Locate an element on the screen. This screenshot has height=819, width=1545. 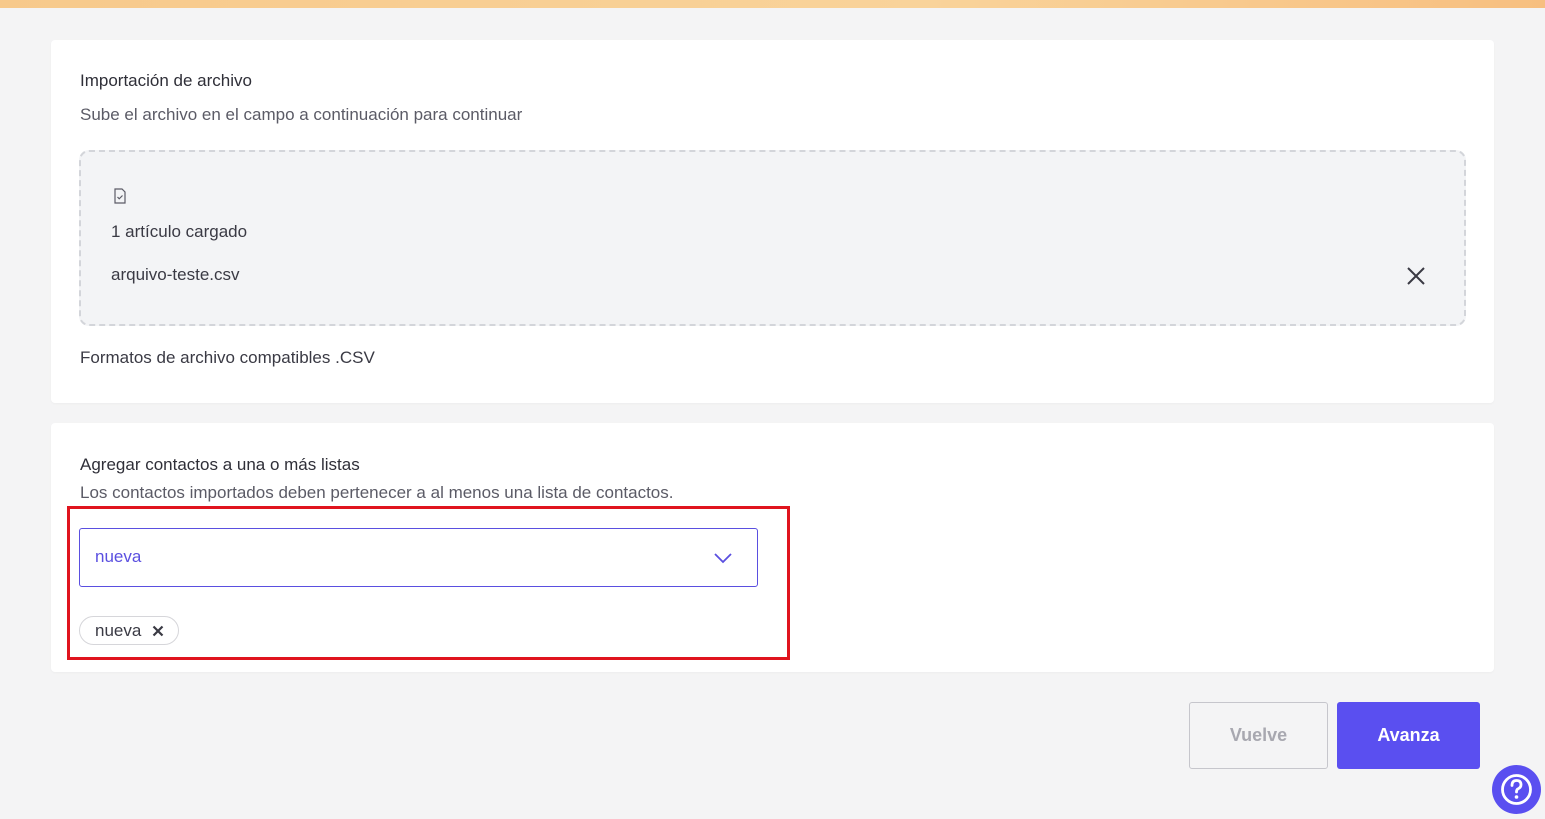
contact-lists-title: Agregar contactos a una o más listas is located at coordinates (220, 464).